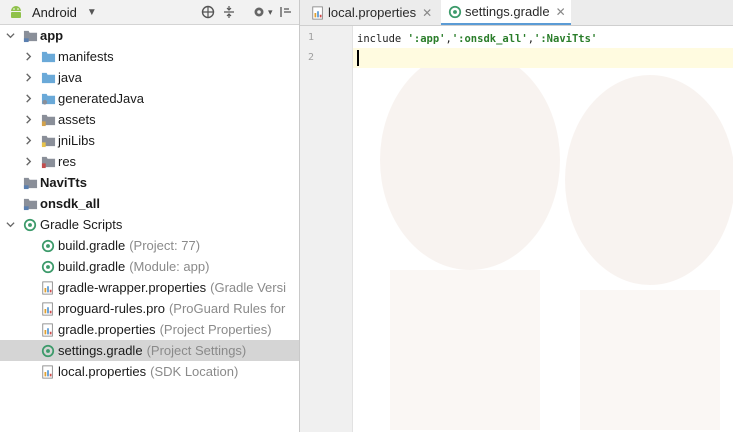 This screenshot has width=733, height=432. Describe the element at coordinates (310, 57) in the screenshot. I see `line-number: 2` at that location.